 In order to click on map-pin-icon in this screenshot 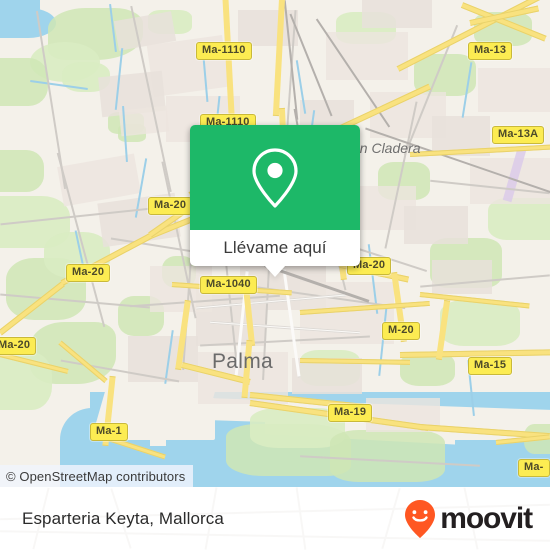, I will do `click(275, 177)`.